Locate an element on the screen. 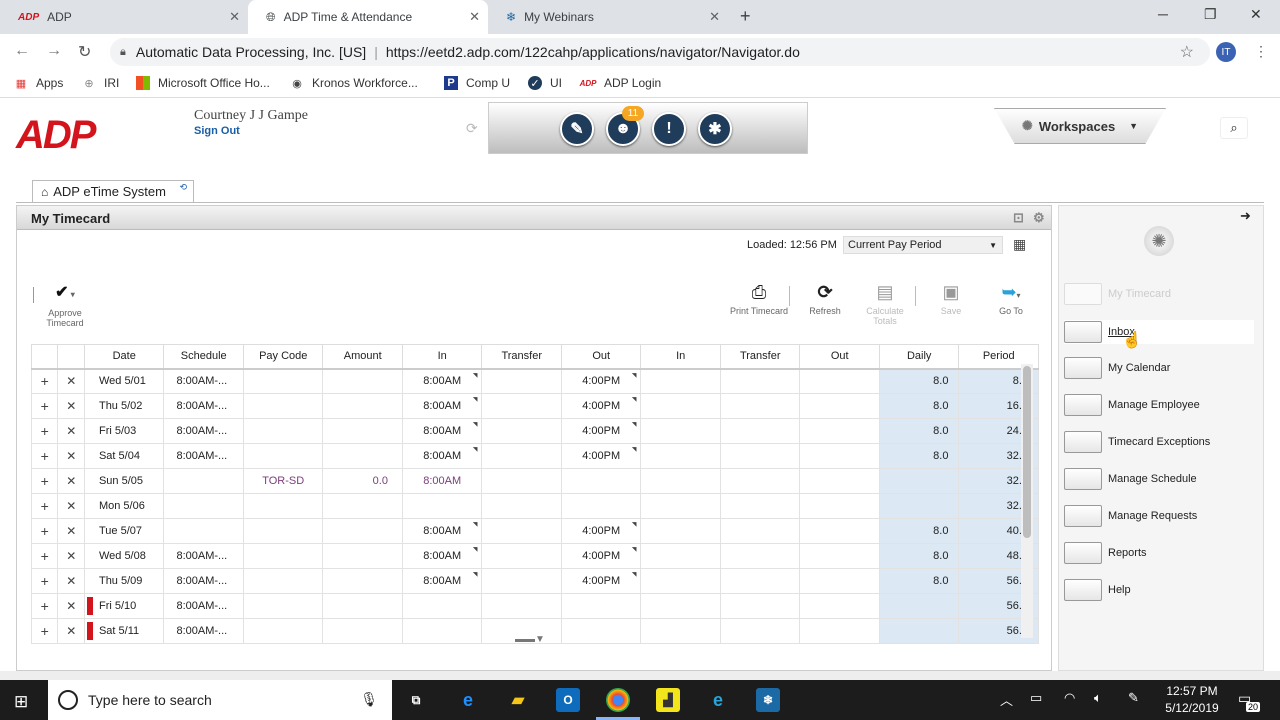 This screenshot has height=720, width=1280. date-cell: Thu 5/02 is located at coordinates (124, 406).